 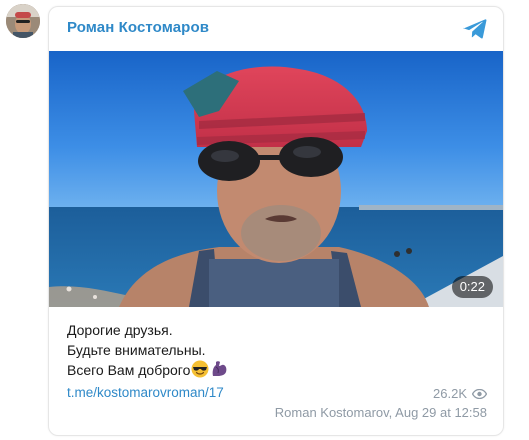 I want to click on post-author-date: Roman Kostomarov, Aug 29 at 12:58, so click(x=380, y=412).